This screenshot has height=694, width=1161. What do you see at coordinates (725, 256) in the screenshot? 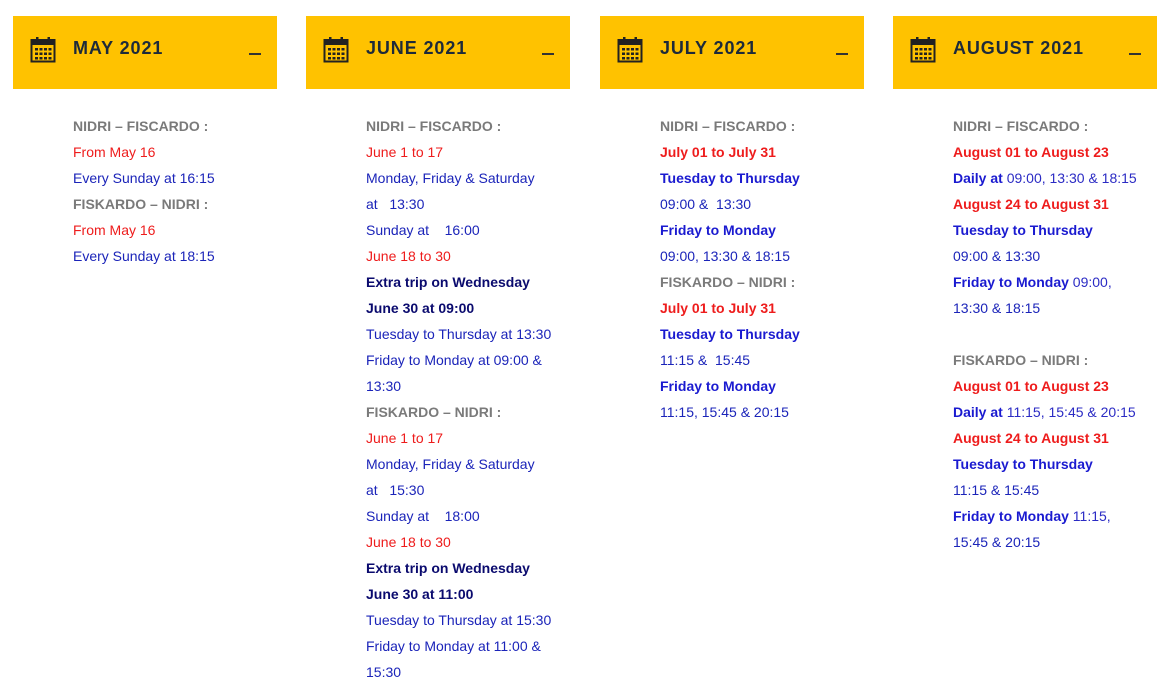
I see `schedule-time: 09:00, 13:30 & 18:15` at bounding box center [725, 256].